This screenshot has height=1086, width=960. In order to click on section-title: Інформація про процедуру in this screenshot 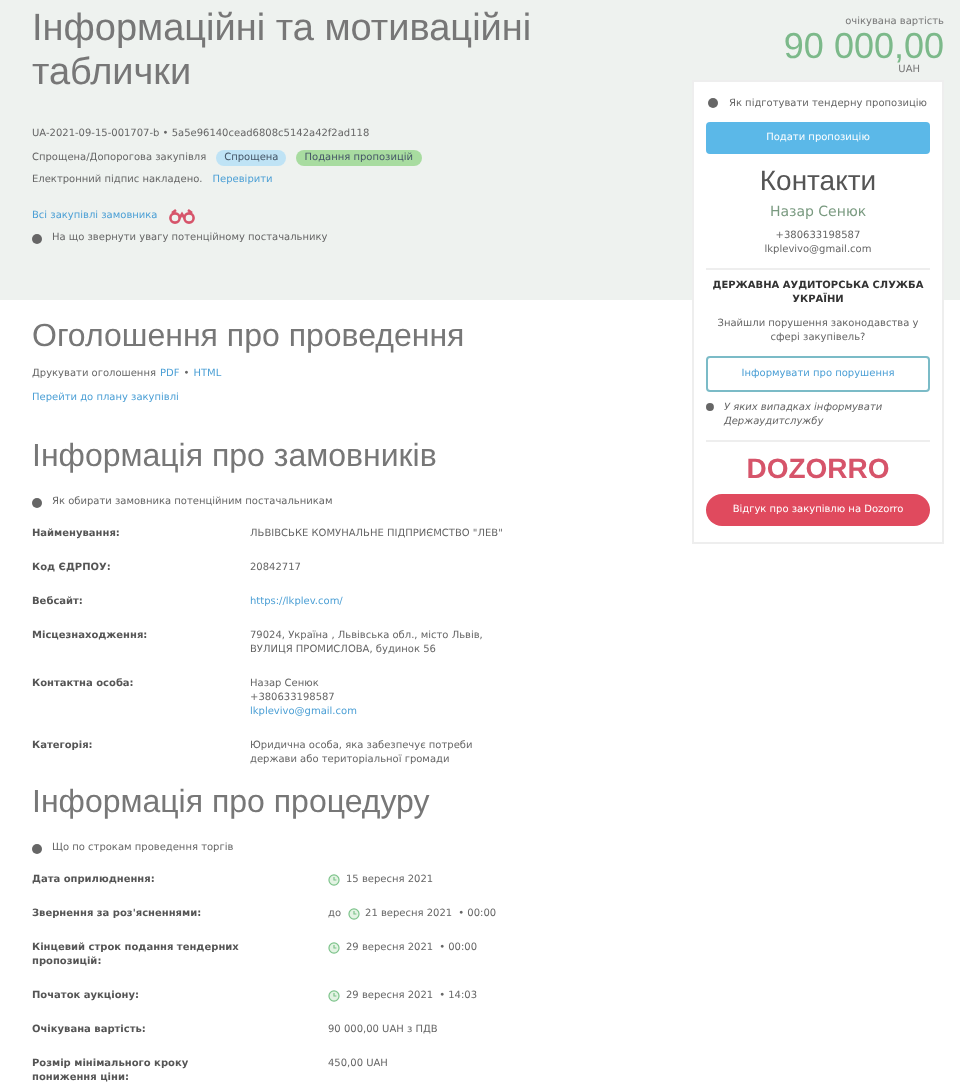, I will do `click(232, 804)`.